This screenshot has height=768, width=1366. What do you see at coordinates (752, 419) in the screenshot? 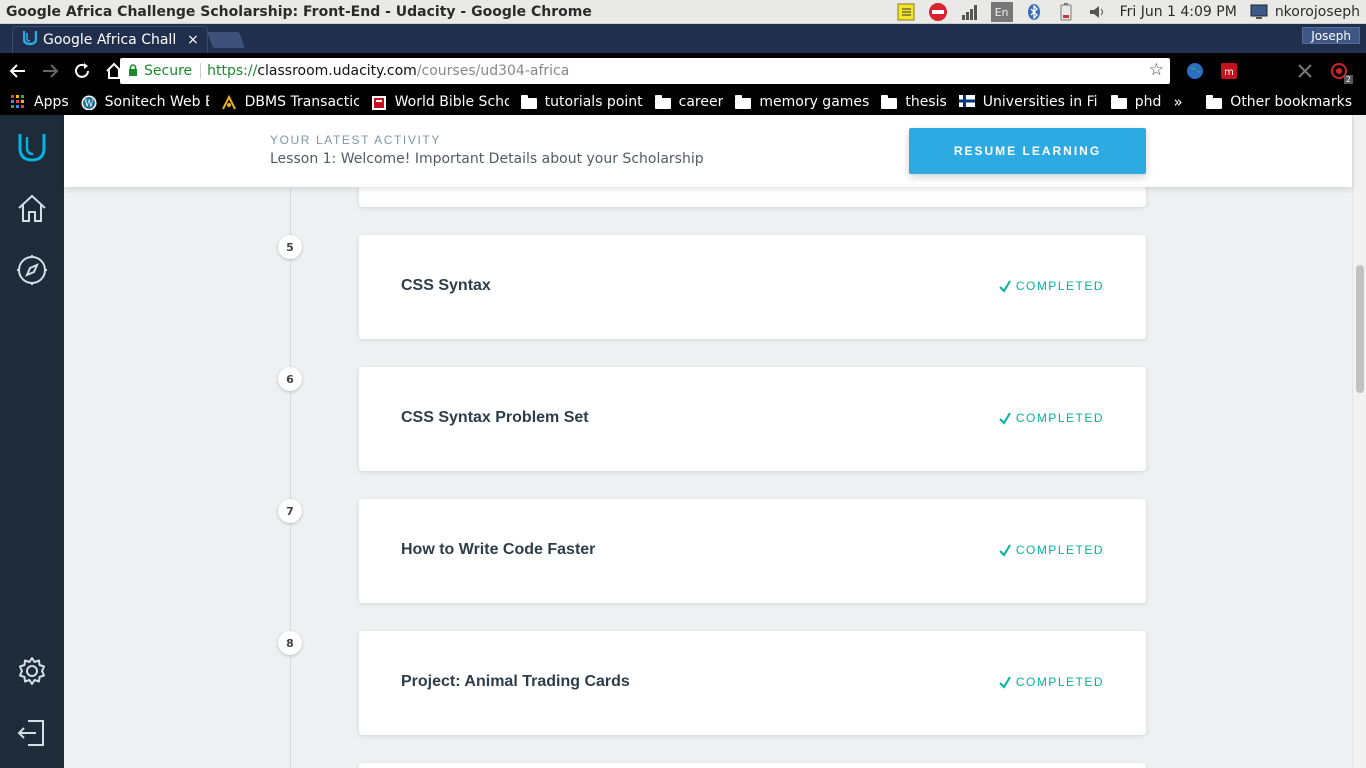
I see `lesson-card: CSS Syntax Problem Set COMPLETED` at bounding box center [752, 419].